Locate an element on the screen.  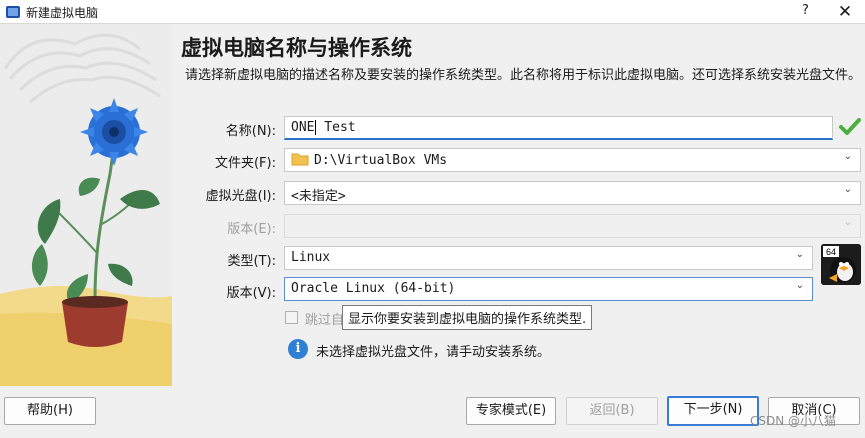
name-field: ONE Test is located at coordinates (558, 128).